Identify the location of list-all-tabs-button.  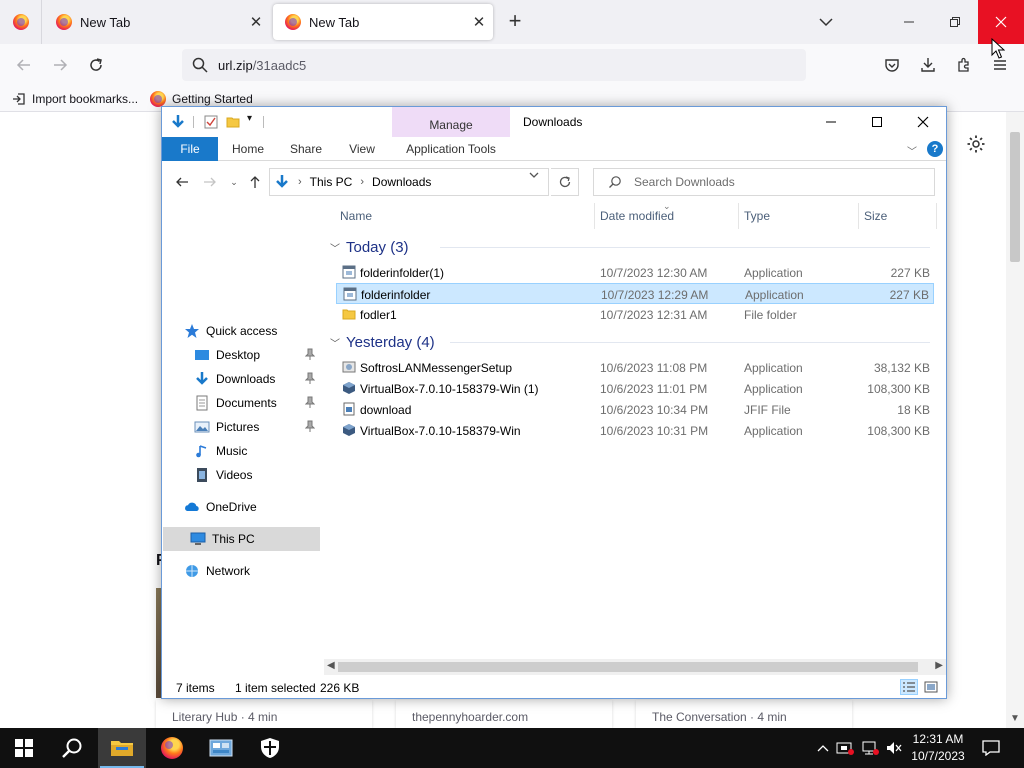
(826, 22).